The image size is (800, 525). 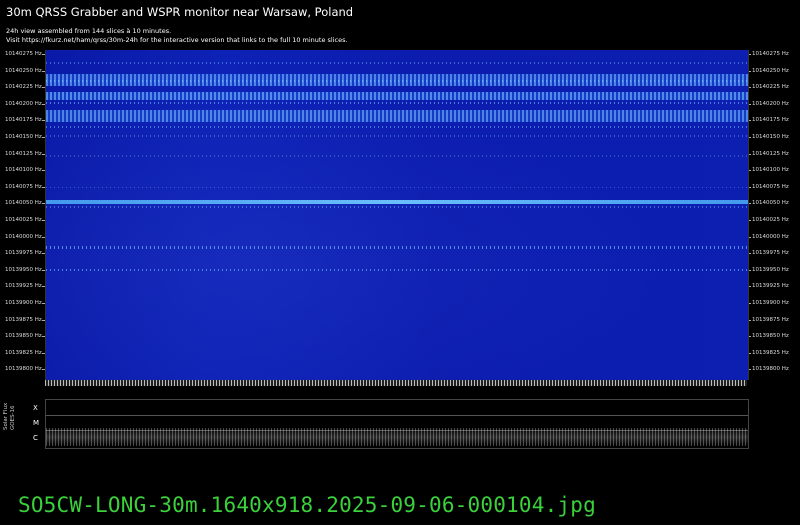 What do you see at coordinates (35, 438) in the screenshot?
I see `xray-class-c: C` at bounding box center [35, 438].